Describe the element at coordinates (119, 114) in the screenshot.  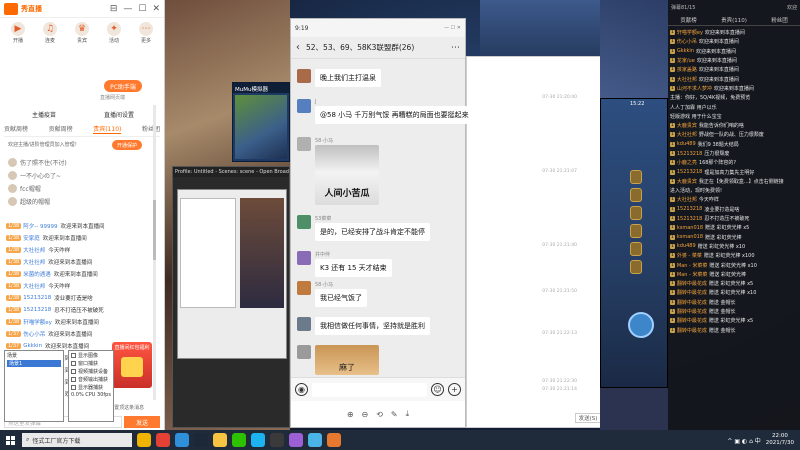
I see `subtab-room-settings: 直播间设置` at that location.